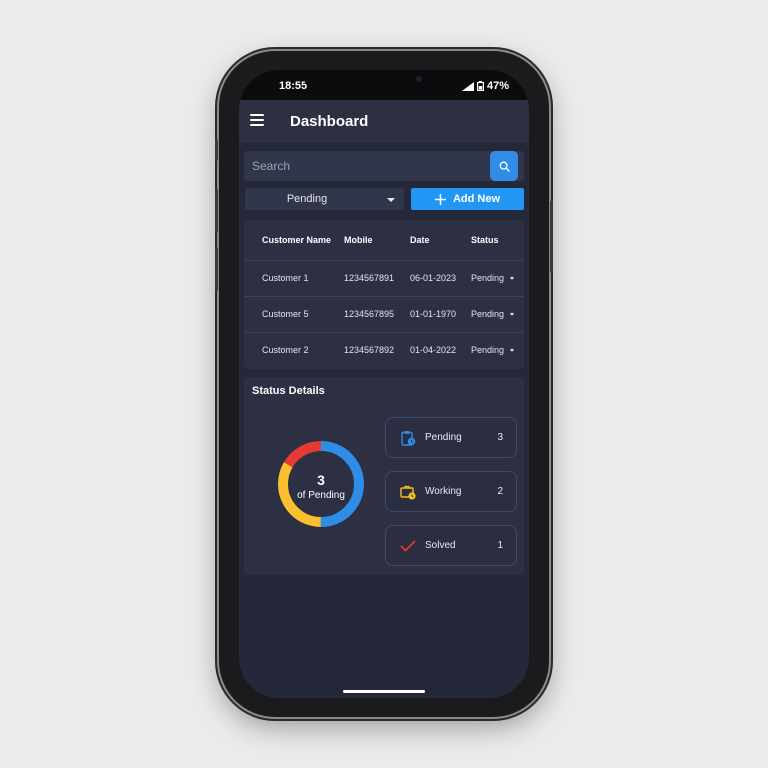 The height and width of the screenshot is (768, 768). I want to click on cell-mobile: 1234567891, so click(369, 278).